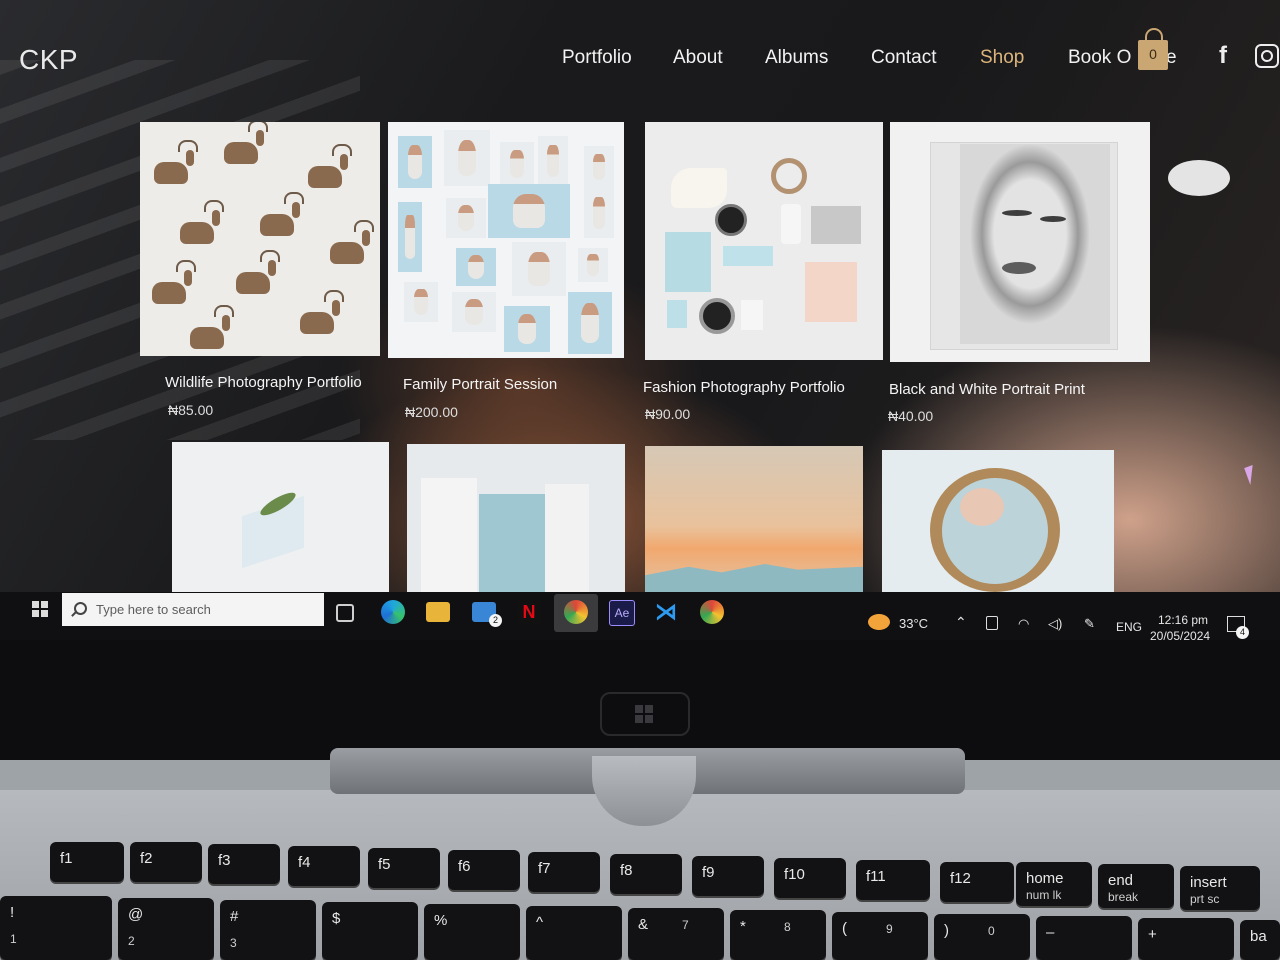 The width and height of the screenshot is (1280, 960). What do you see at coordinates (166, 862) in the screenshot?
I see `key-f2: f2` at bounding box center [166, 862].